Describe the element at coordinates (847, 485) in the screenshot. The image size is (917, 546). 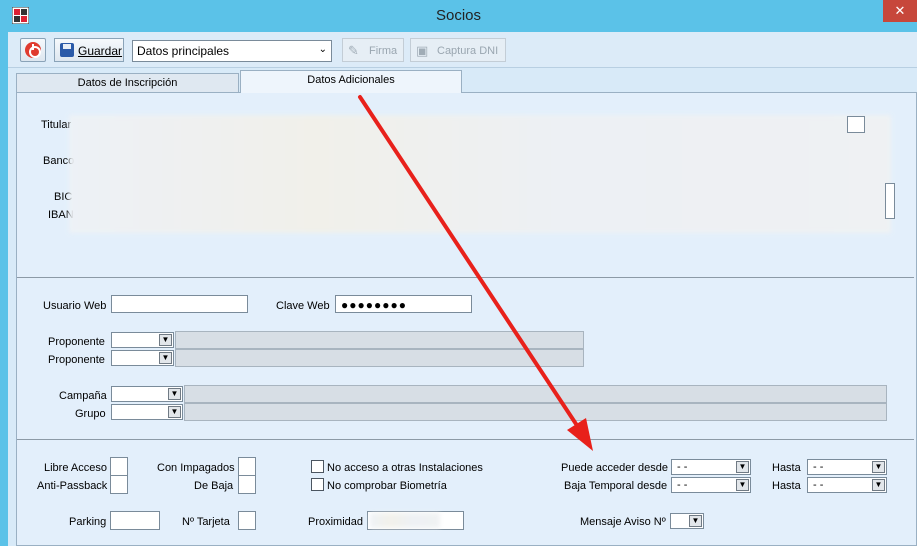
I see `hasta-2-date: - - ▼` at that location.